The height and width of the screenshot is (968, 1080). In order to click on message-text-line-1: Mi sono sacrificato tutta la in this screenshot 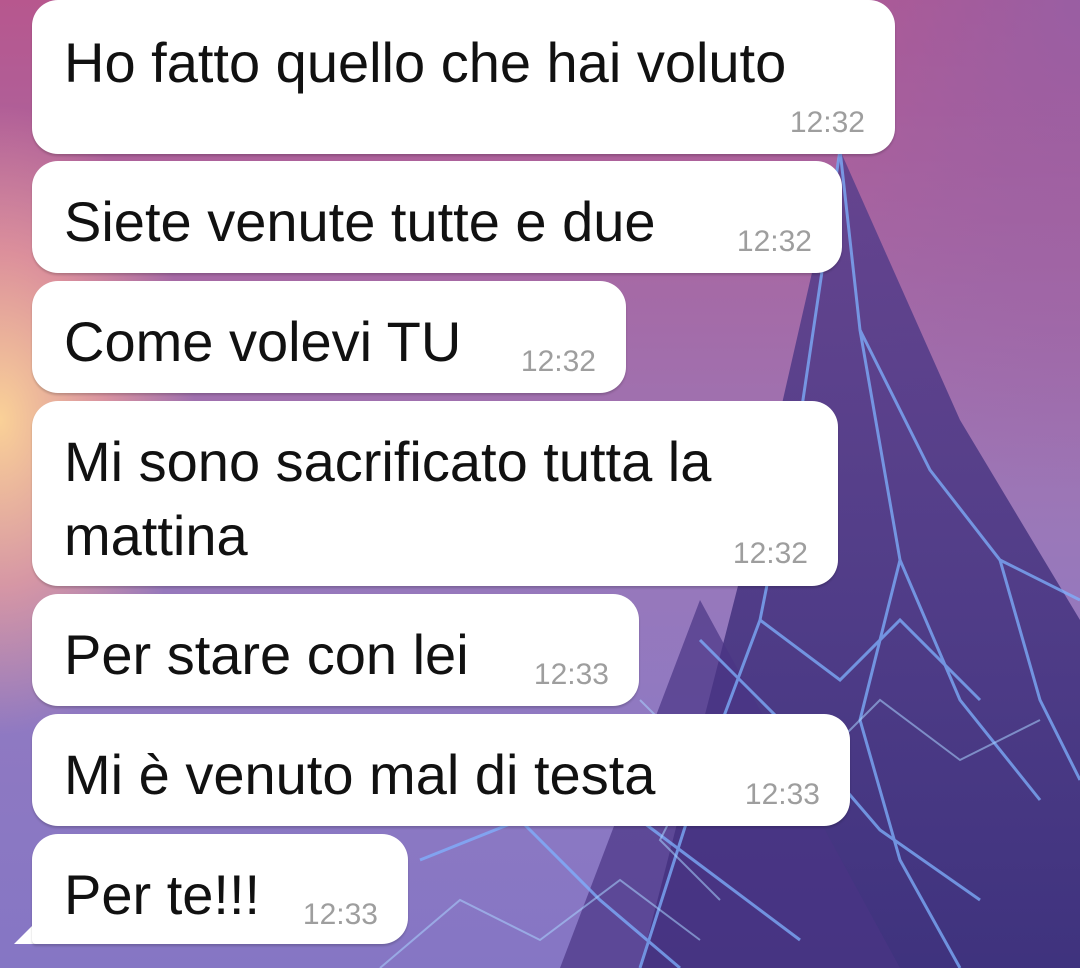, I will do `click(388, 461)`.